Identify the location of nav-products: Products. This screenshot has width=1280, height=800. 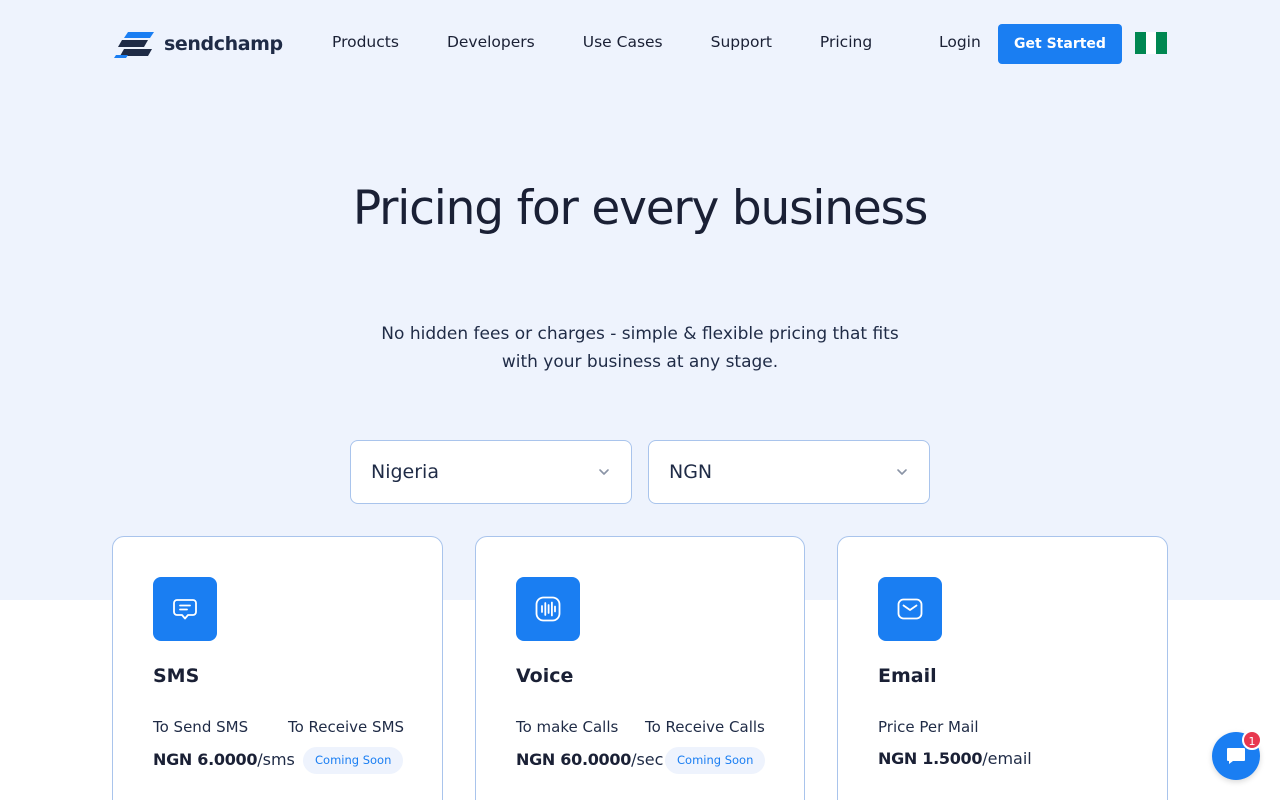
(365, 42).